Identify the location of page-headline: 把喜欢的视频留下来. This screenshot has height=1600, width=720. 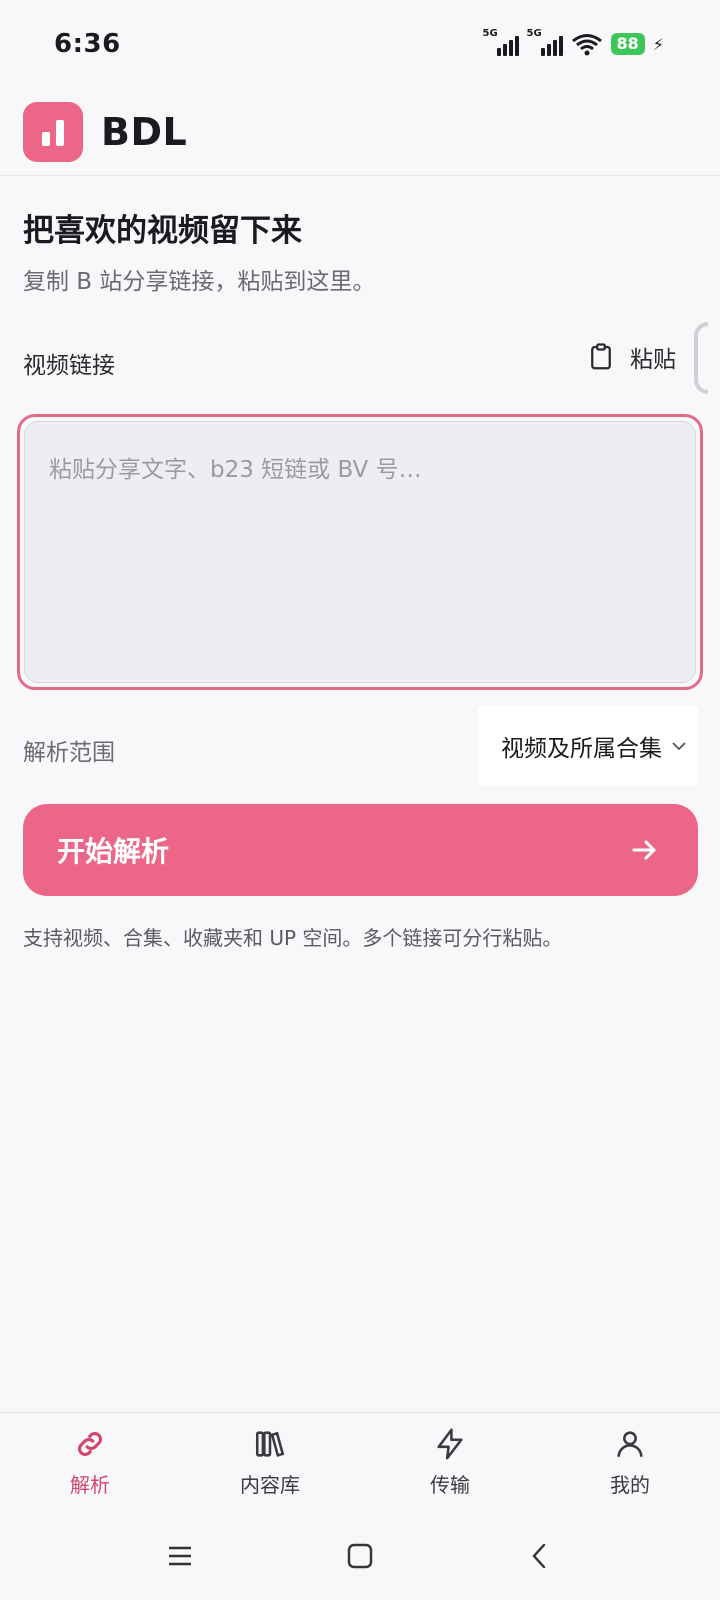
(162, 231).